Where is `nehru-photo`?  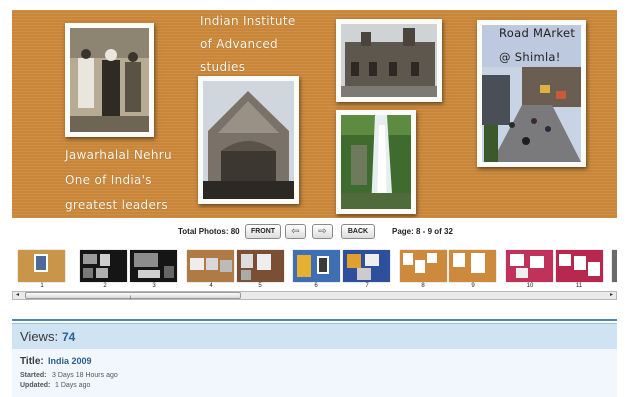
nehru-photo is located at coordinates (109, 80).